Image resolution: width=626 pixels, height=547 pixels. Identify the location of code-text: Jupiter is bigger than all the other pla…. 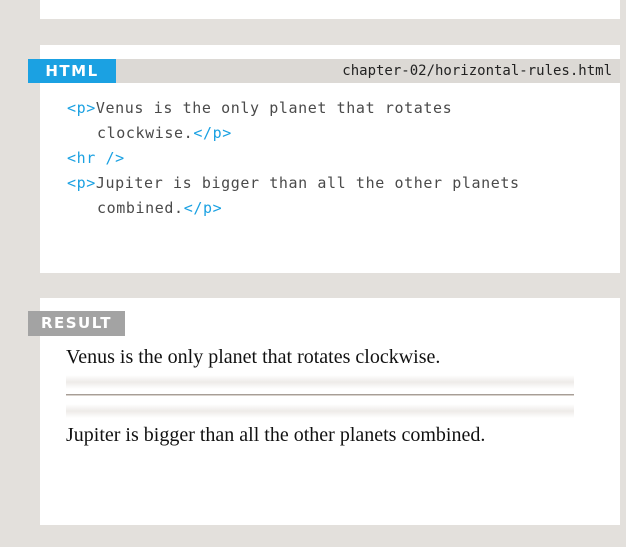
(307, 183).